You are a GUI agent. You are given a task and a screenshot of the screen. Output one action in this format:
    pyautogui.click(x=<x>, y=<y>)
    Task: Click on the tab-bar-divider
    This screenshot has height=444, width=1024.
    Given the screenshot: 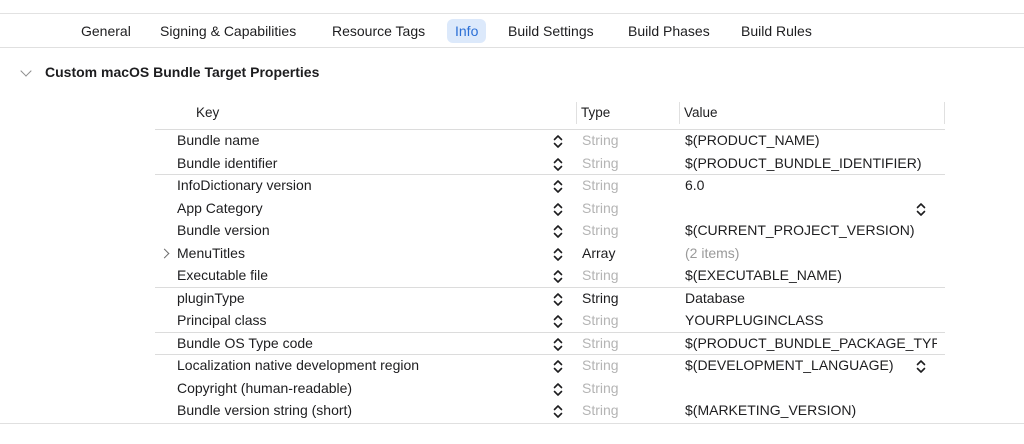 What is the action you would take?
    pyautogui.click(x=512, y=47)
    